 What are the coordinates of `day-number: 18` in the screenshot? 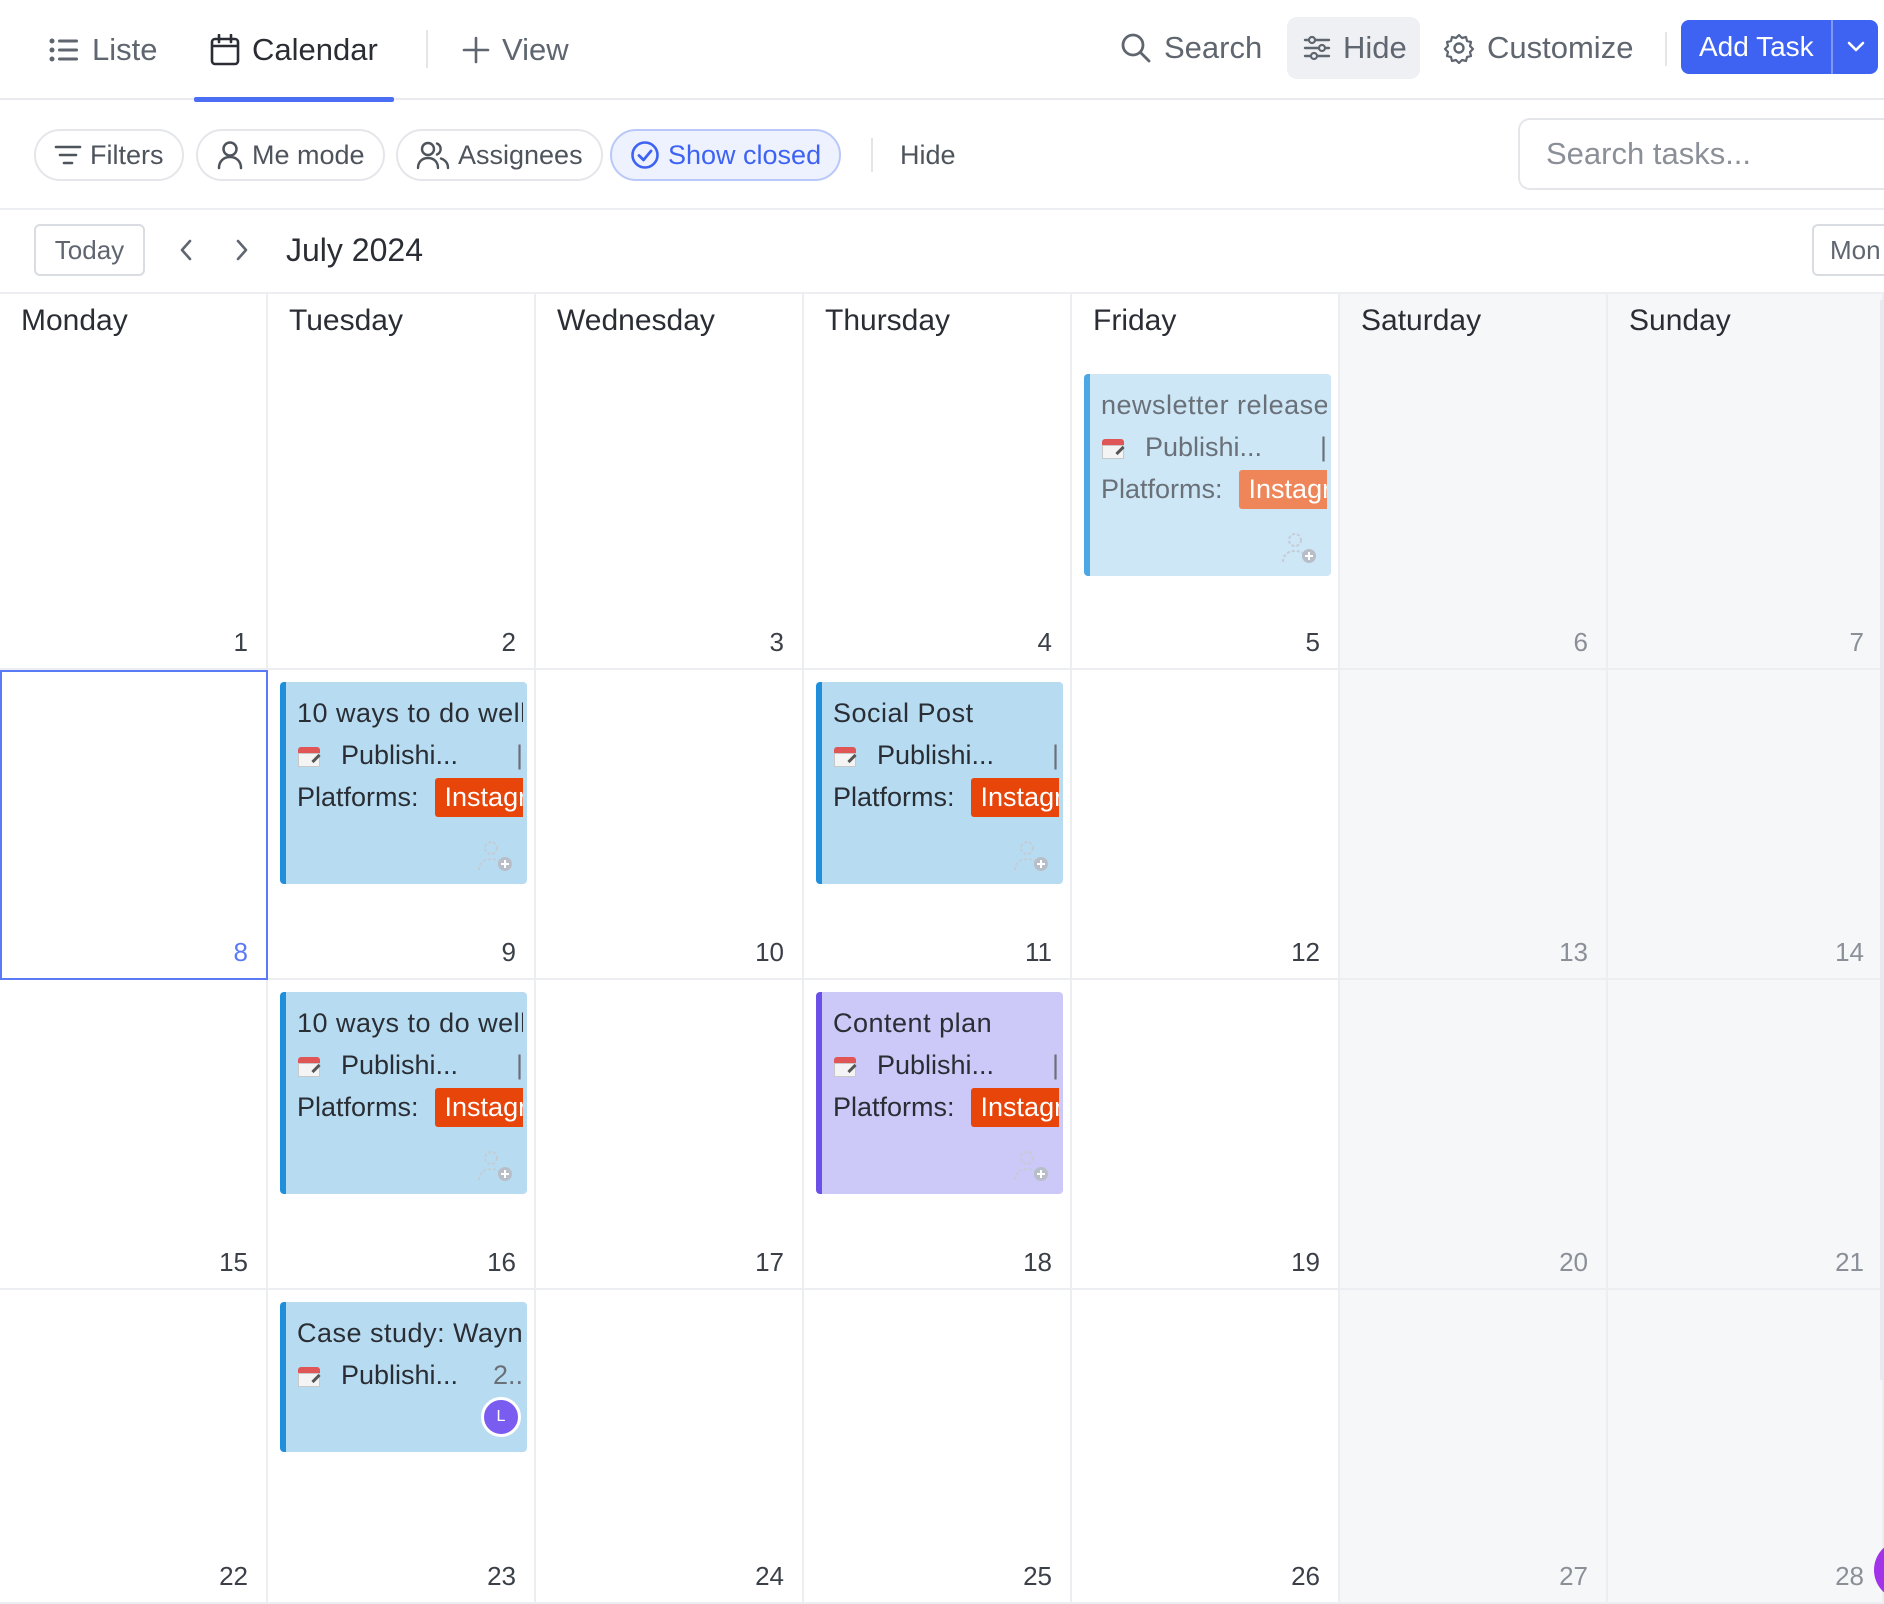 It's located at (1037, 1262).